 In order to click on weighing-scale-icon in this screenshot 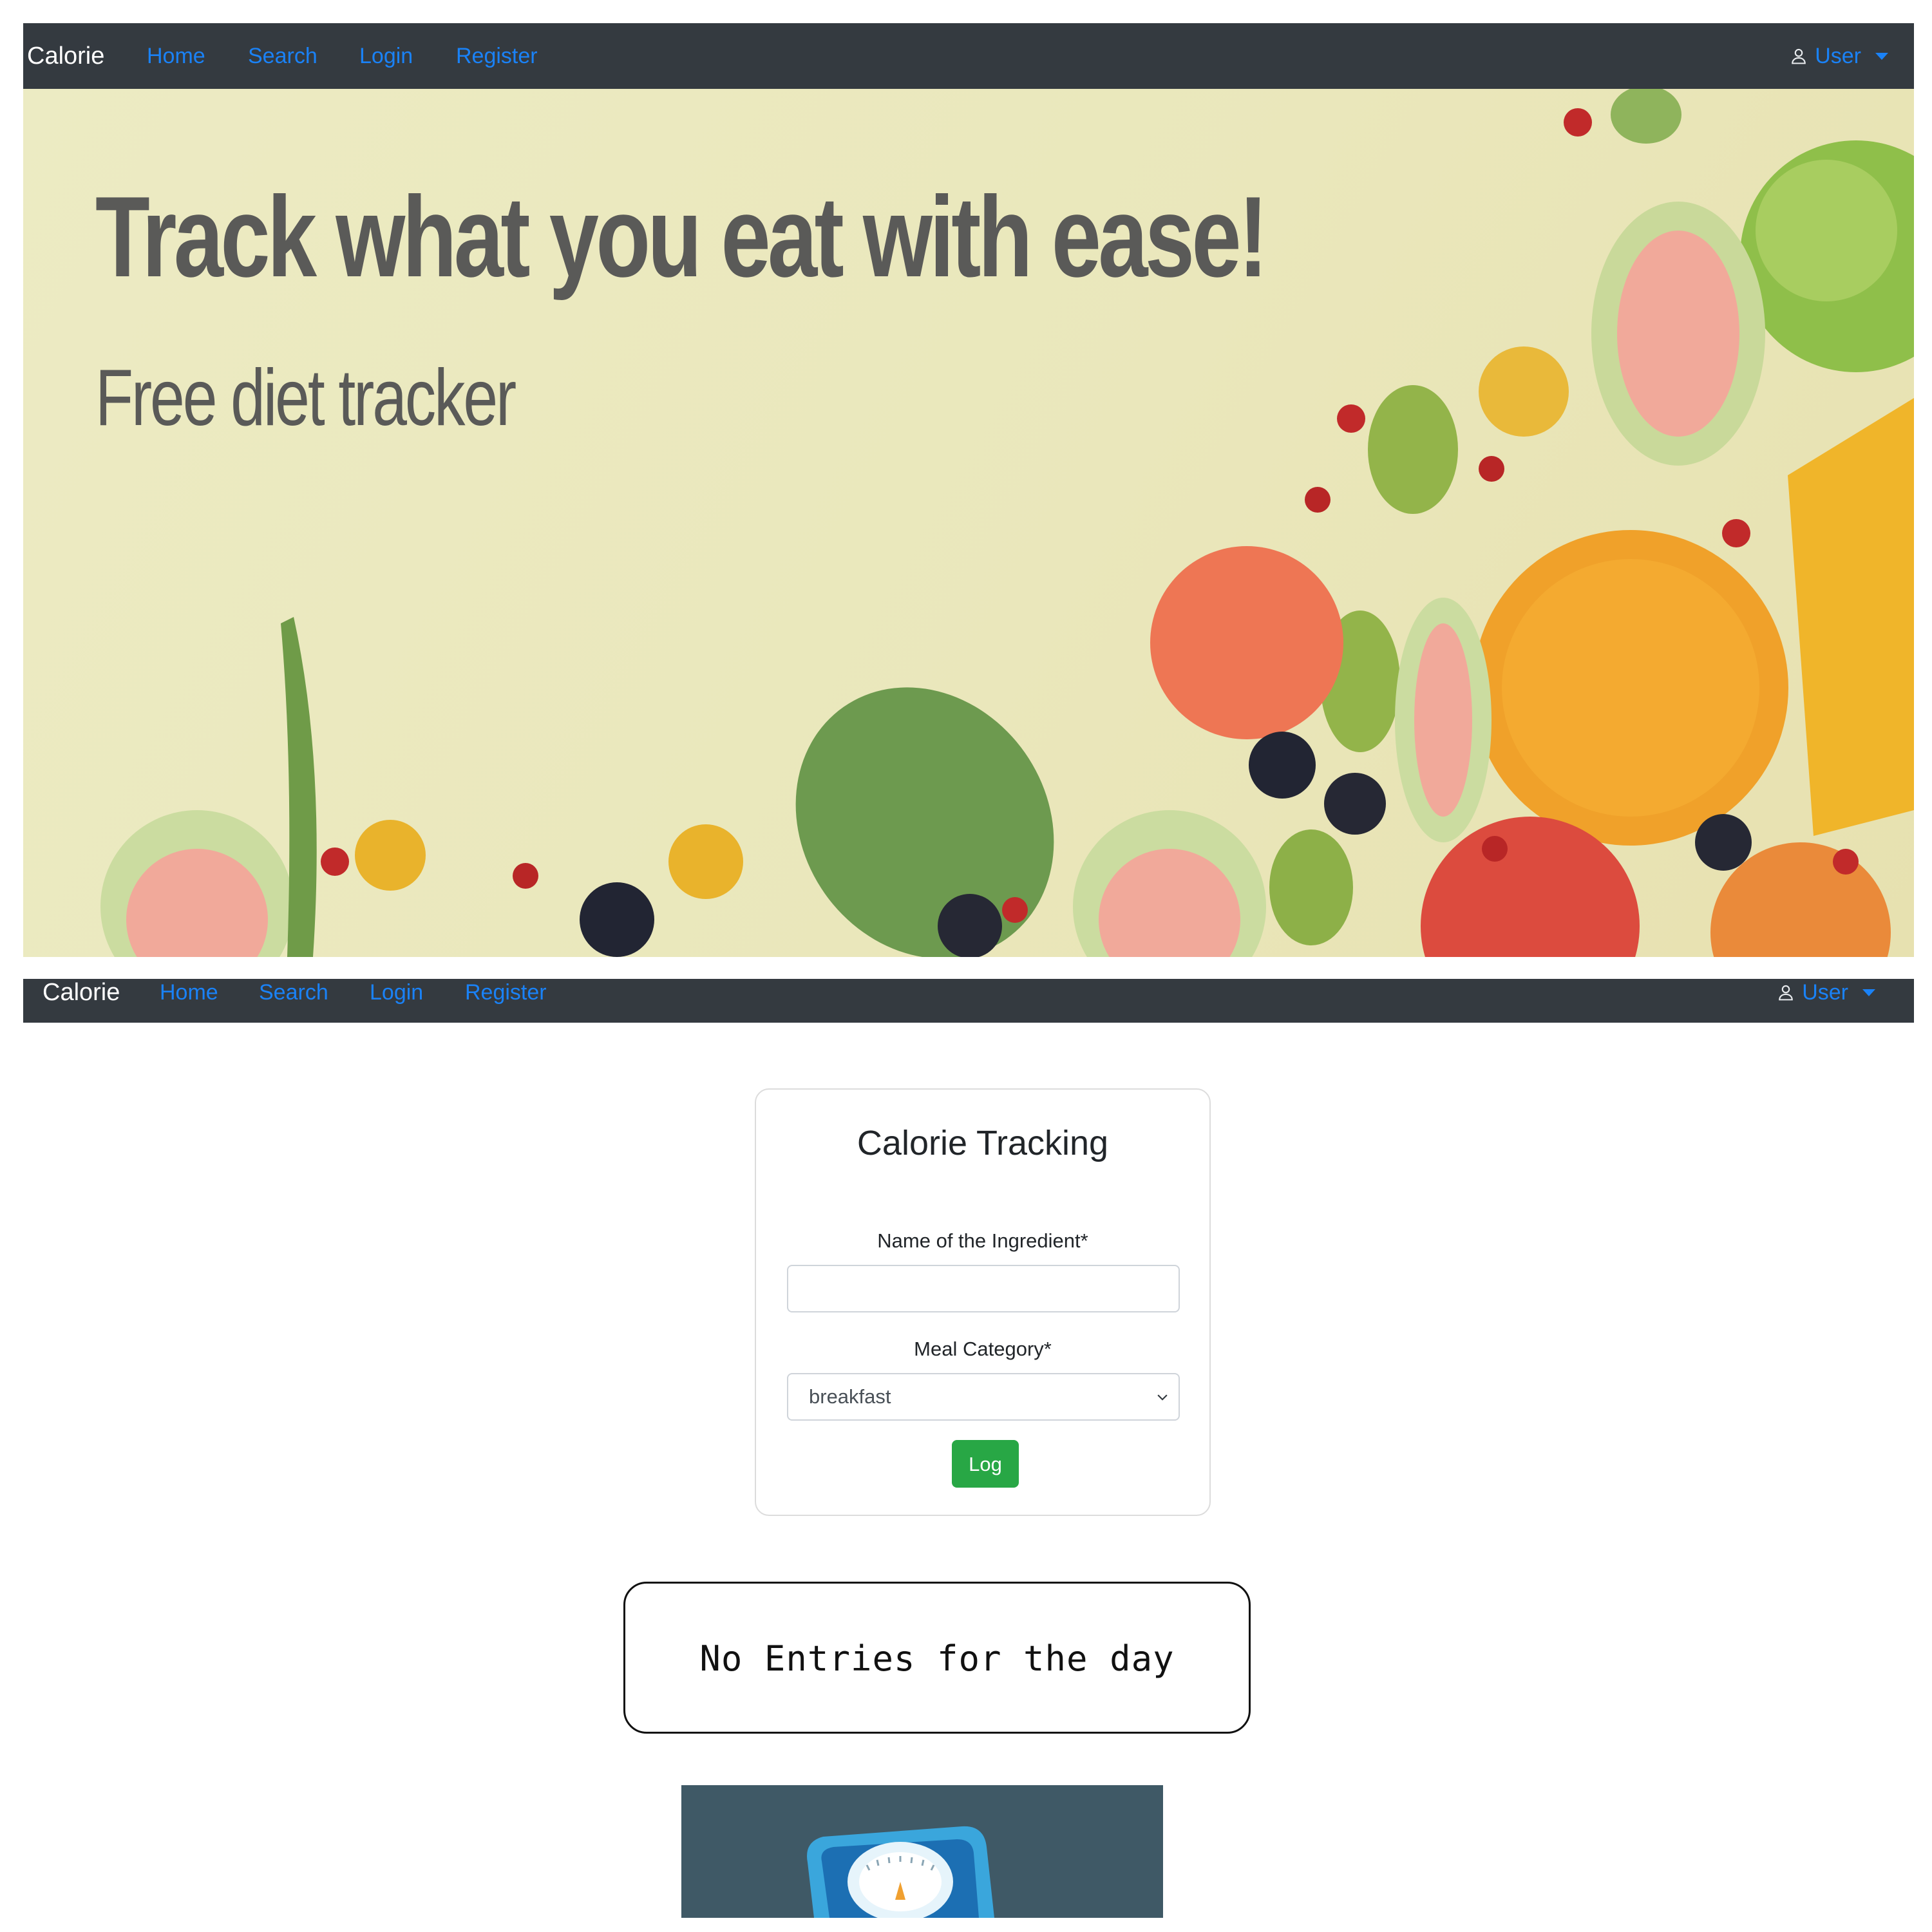, I will do `click(901, 1872)`.